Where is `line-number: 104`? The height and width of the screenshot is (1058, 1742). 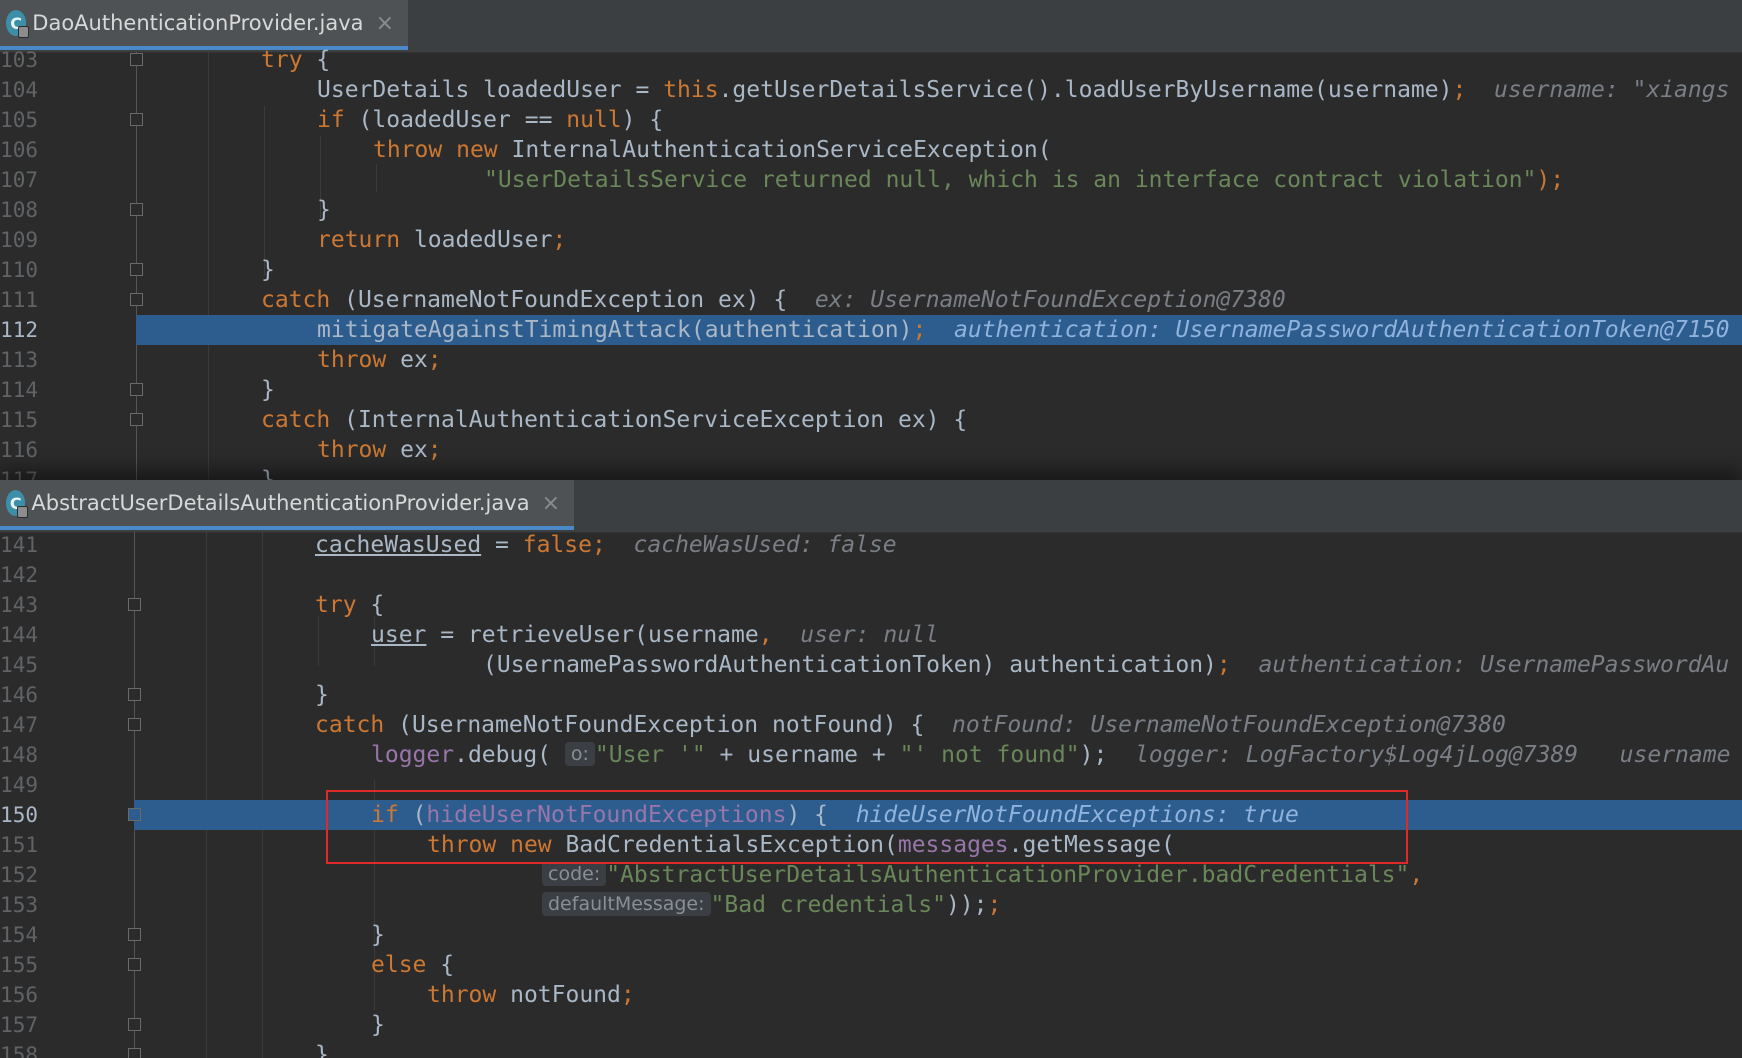
line-number: 104 is located at coordinates (19, 90).